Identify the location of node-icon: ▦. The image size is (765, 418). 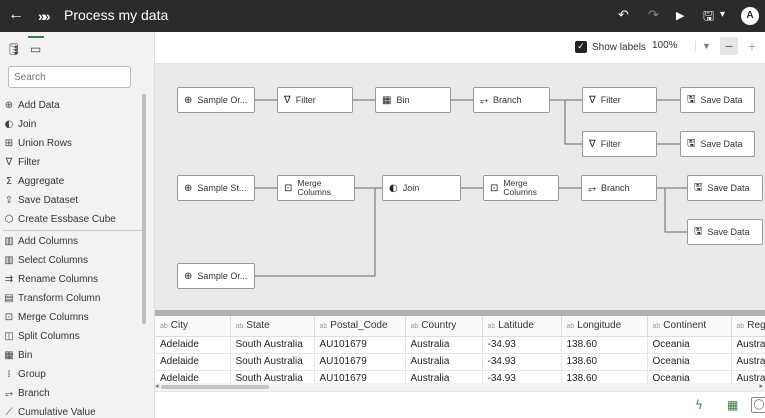
(387, 100).